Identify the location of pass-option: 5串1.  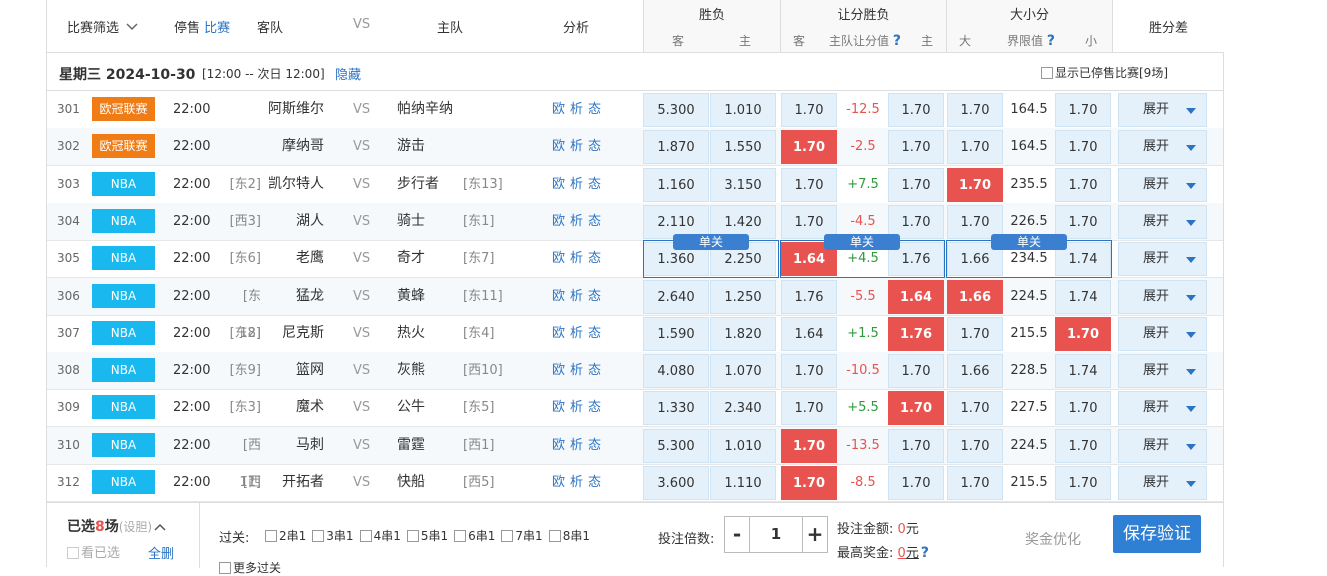
(427, 536).